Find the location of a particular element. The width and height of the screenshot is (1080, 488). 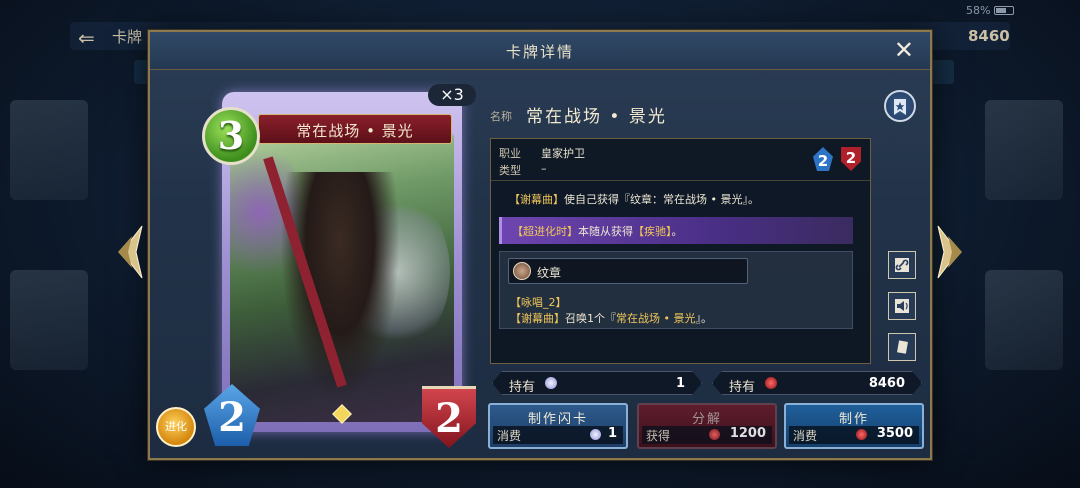

emblem-header: 纹章 is located at coordinates (628, 271).